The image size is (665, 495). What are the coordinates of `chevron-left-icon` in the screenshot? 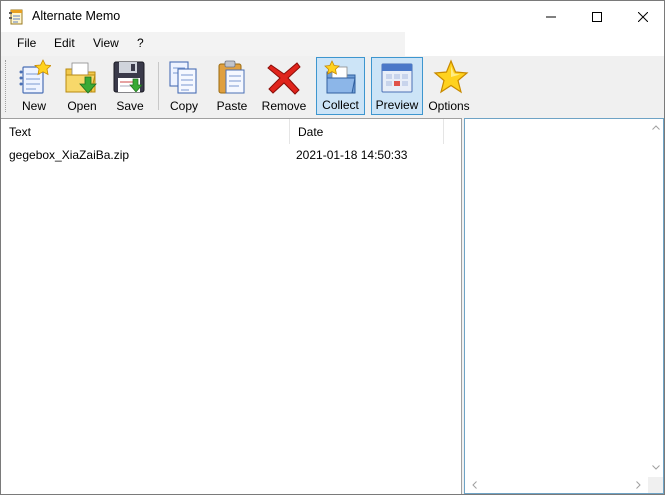 It's located at (474, 484).